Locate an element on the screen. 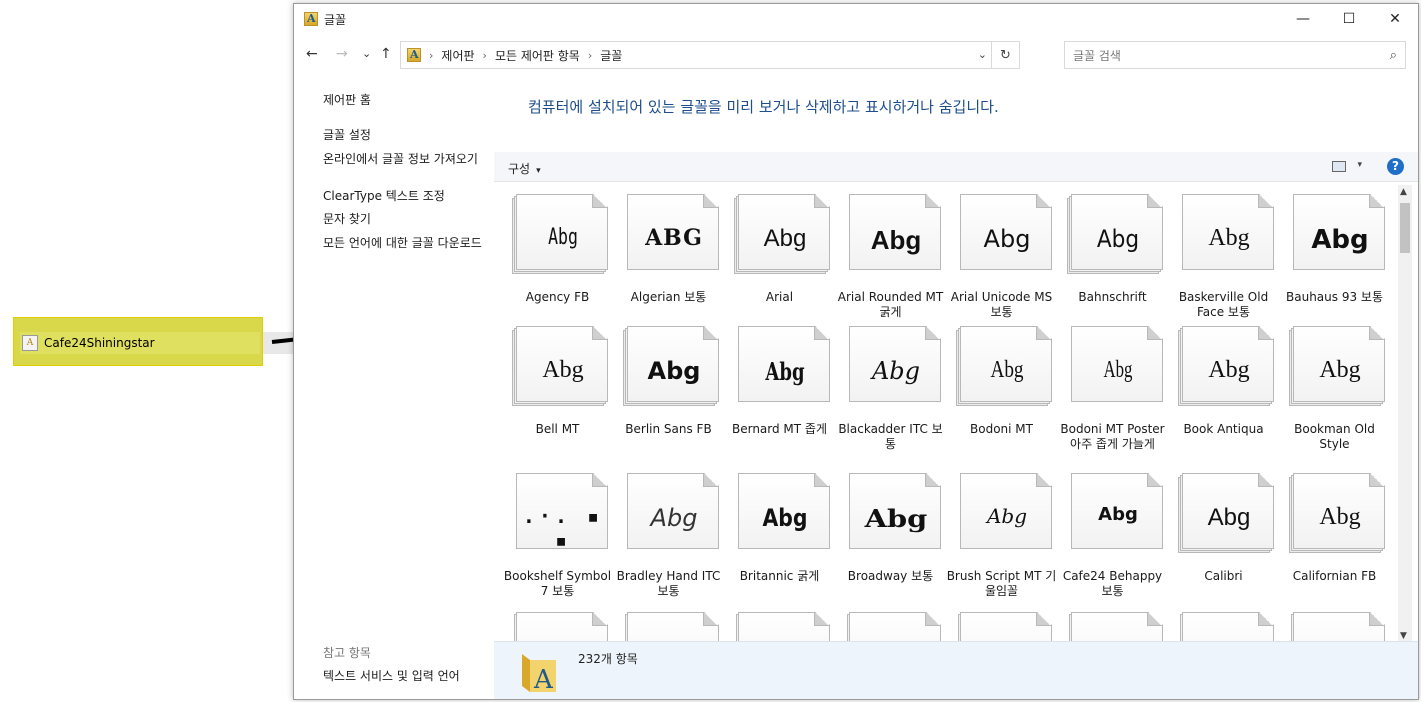 Image resolution: width=1421 pixels, height=702 pixels. maximize-button: ☐ is located at coordinates (1349, 19).